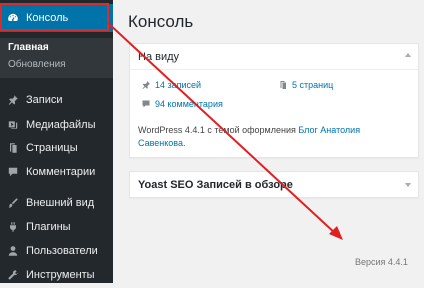  Describe the element at coordinates (13, 125) in the screenshot. I see `media-icon` at that location.